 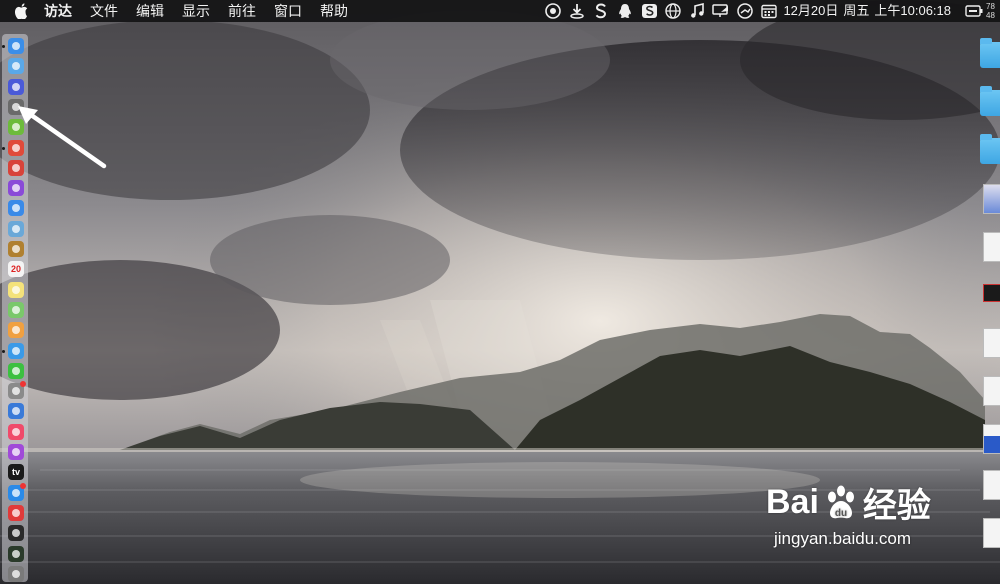 I want to click on trash-ish-glyph, so click(x=16, y=573).